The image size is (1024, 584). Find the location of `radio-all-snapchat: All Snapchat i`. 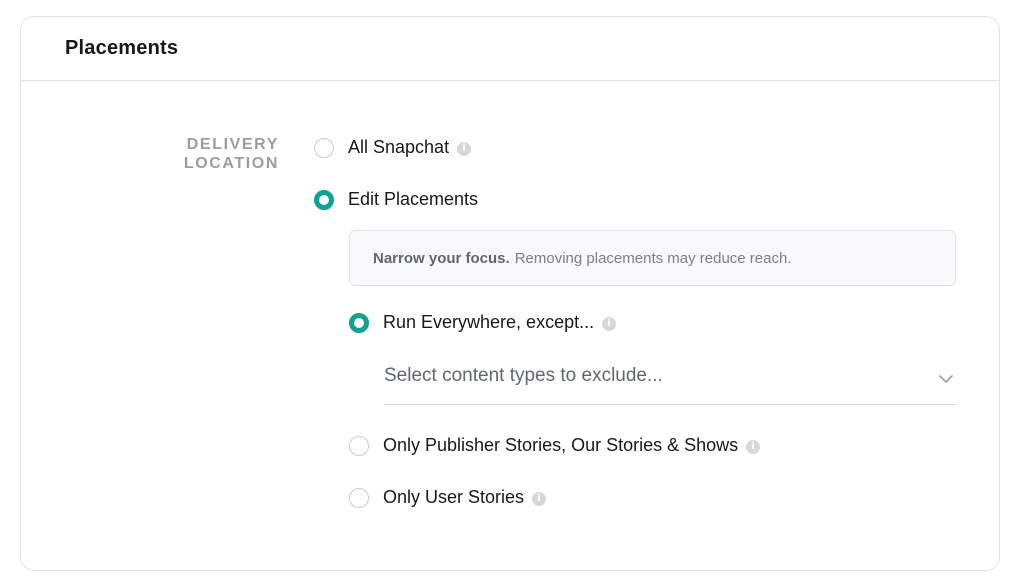

radio-all-snapchat: All Snapchat i is located at coordinates (393, 147).